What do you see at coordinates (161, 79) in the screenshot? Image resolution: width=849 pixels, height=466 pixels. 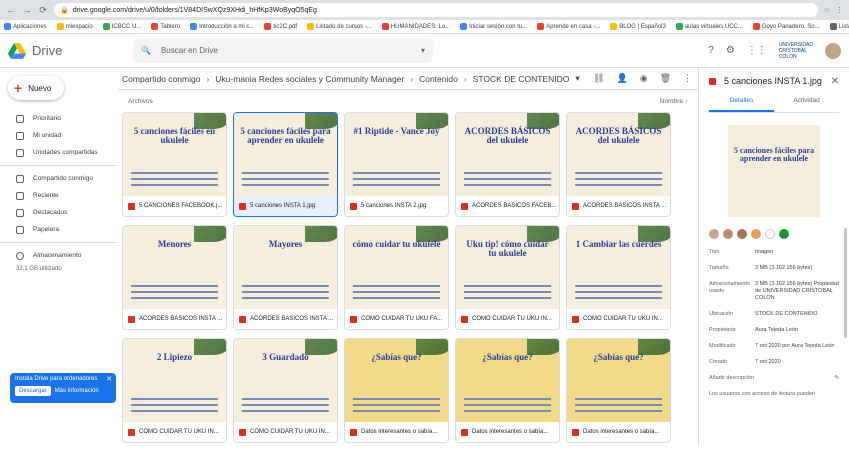 I see `breadcrumb-item: Compartido conmigo` at bounding box center [161, 79].